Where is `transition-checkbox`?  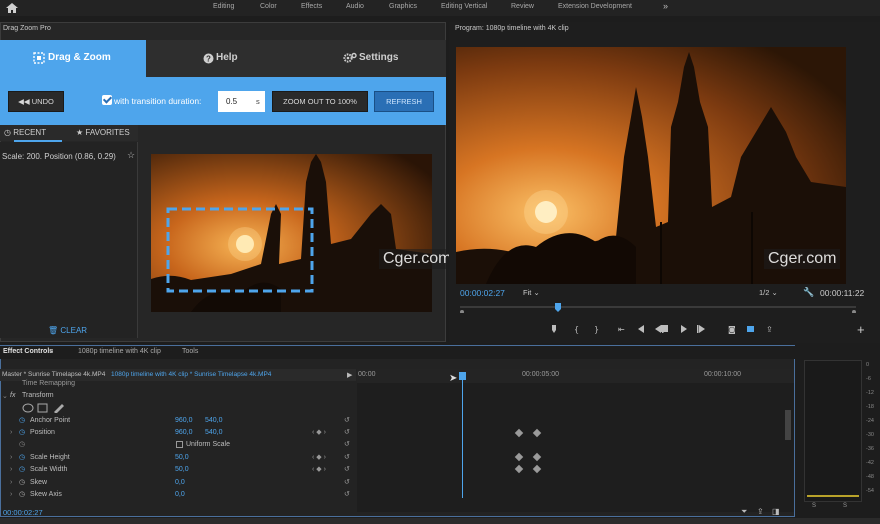 transition-checkbox is located at coordinates (107, 100).